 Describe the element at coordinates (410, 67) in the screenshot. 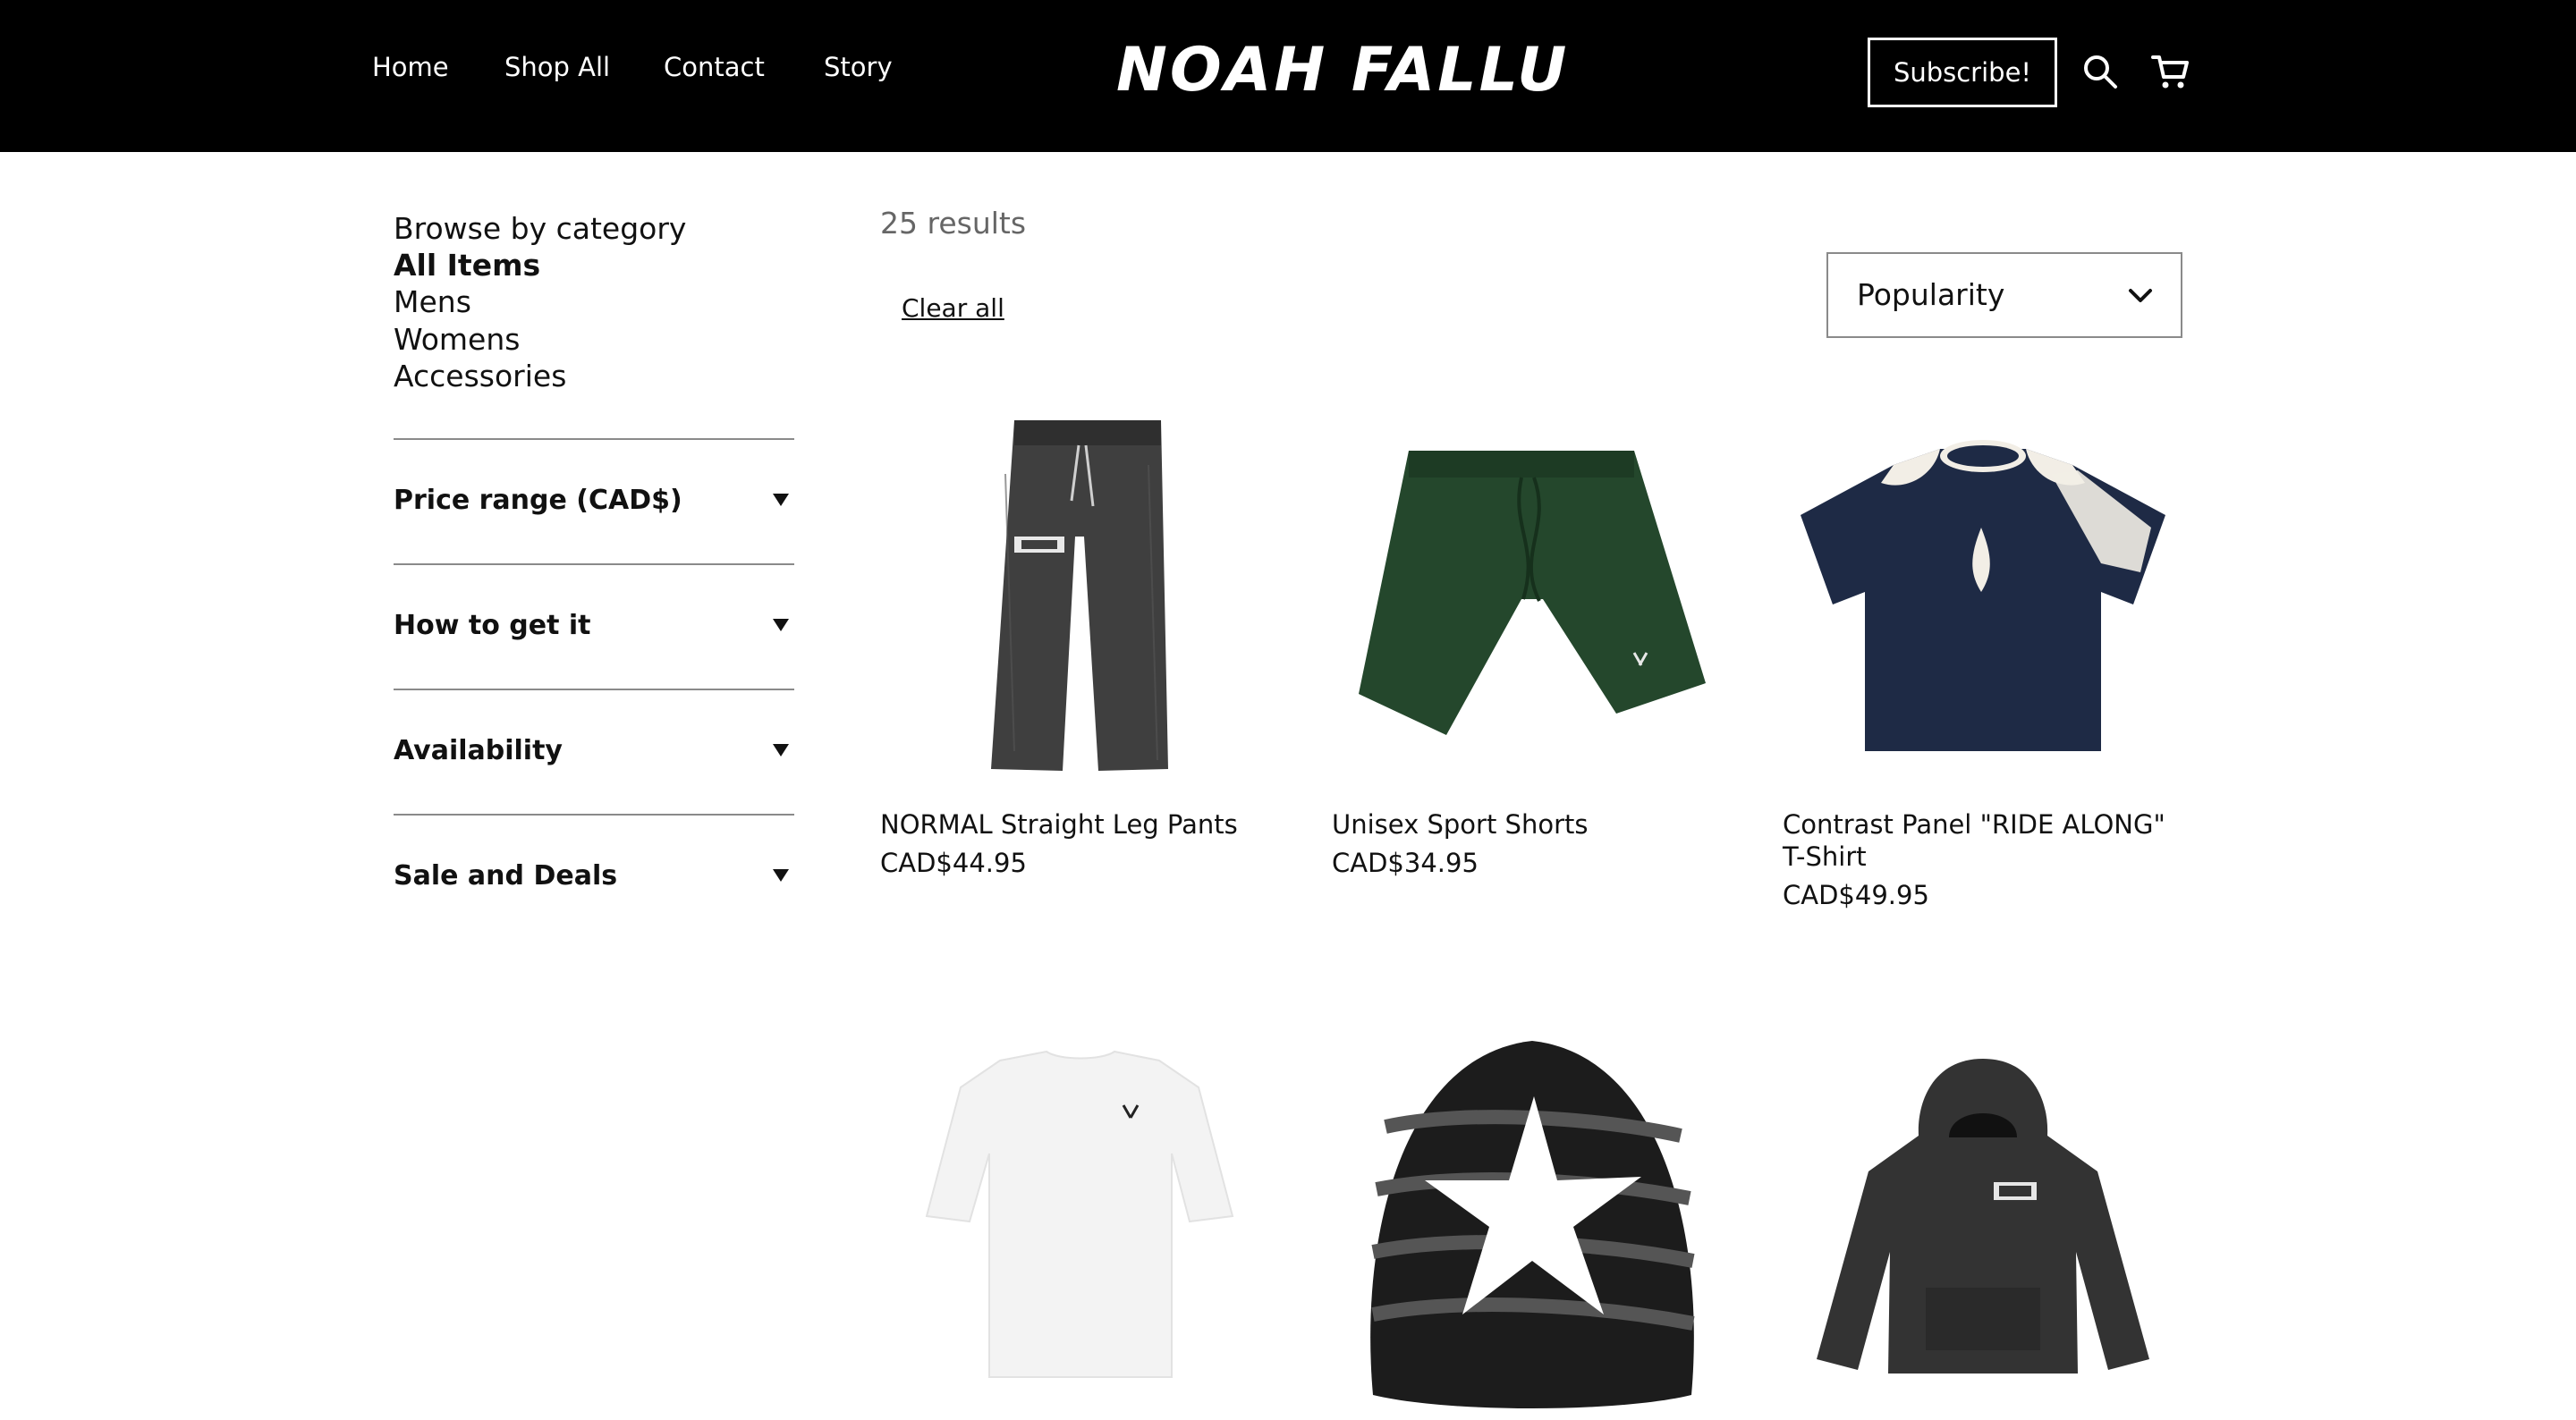

I see `nav-home: Home` at that location.